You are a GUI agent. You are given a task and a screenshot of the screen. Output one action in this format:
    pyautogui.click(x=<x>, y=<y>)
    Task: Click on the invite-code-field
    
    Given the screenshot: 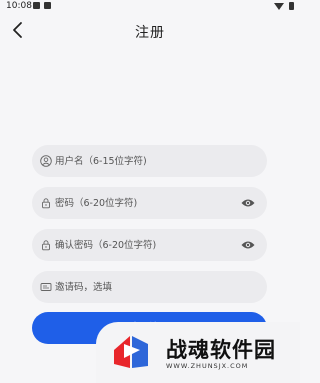 What is the action you would take?
    pyautogui.click(x=149, y=287)
    